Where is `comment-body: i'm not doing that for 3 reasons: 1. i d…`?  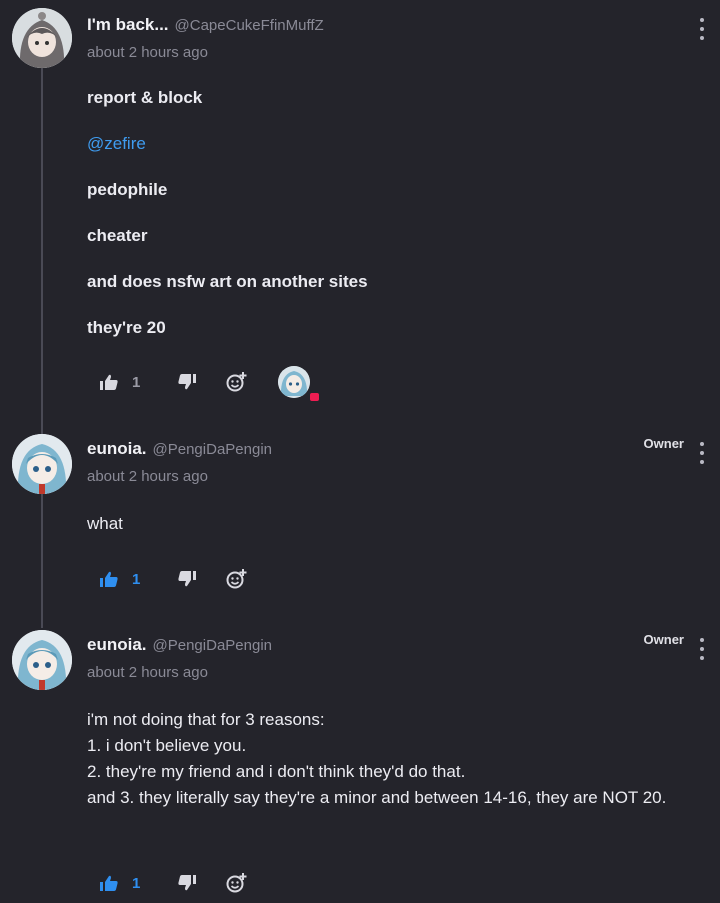
comment-body: i'm not doing that for 3 reasons: 1. i d… is located at coordinates (399, 759).